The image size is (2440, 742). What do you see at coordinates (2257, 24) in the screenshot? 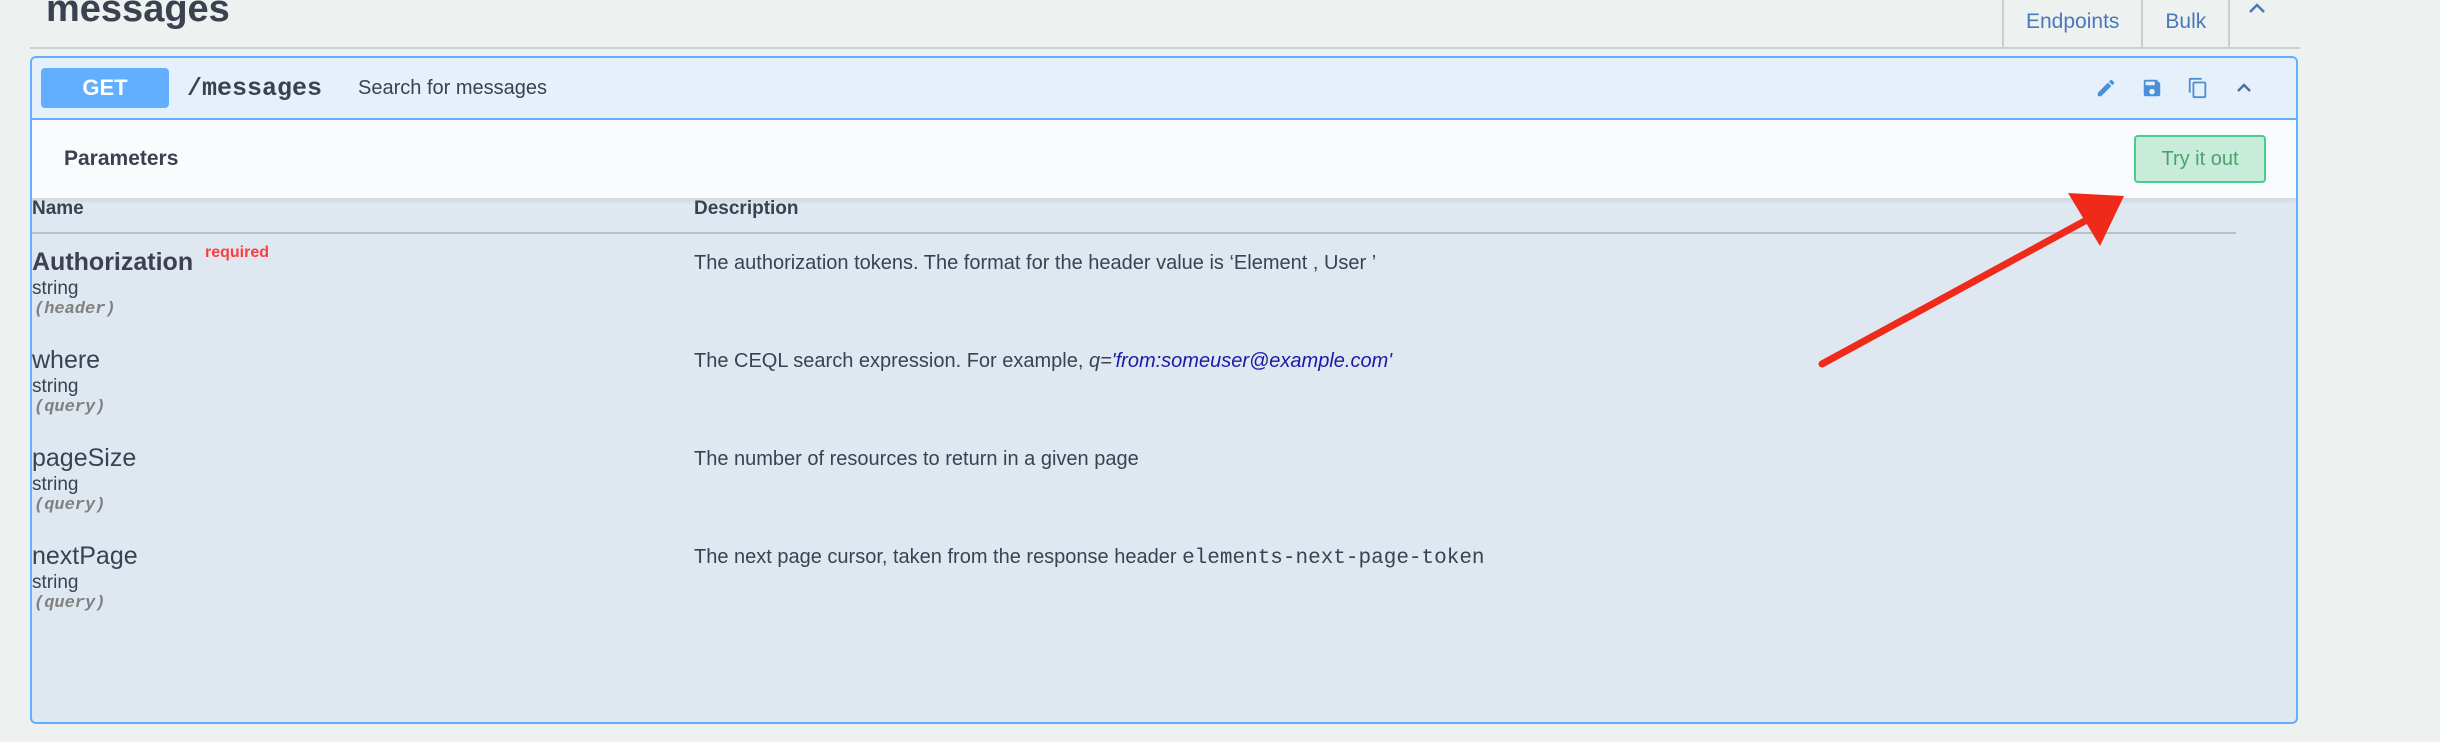
I see `collapse-tag-icon` at bounding box center [2257, 24].